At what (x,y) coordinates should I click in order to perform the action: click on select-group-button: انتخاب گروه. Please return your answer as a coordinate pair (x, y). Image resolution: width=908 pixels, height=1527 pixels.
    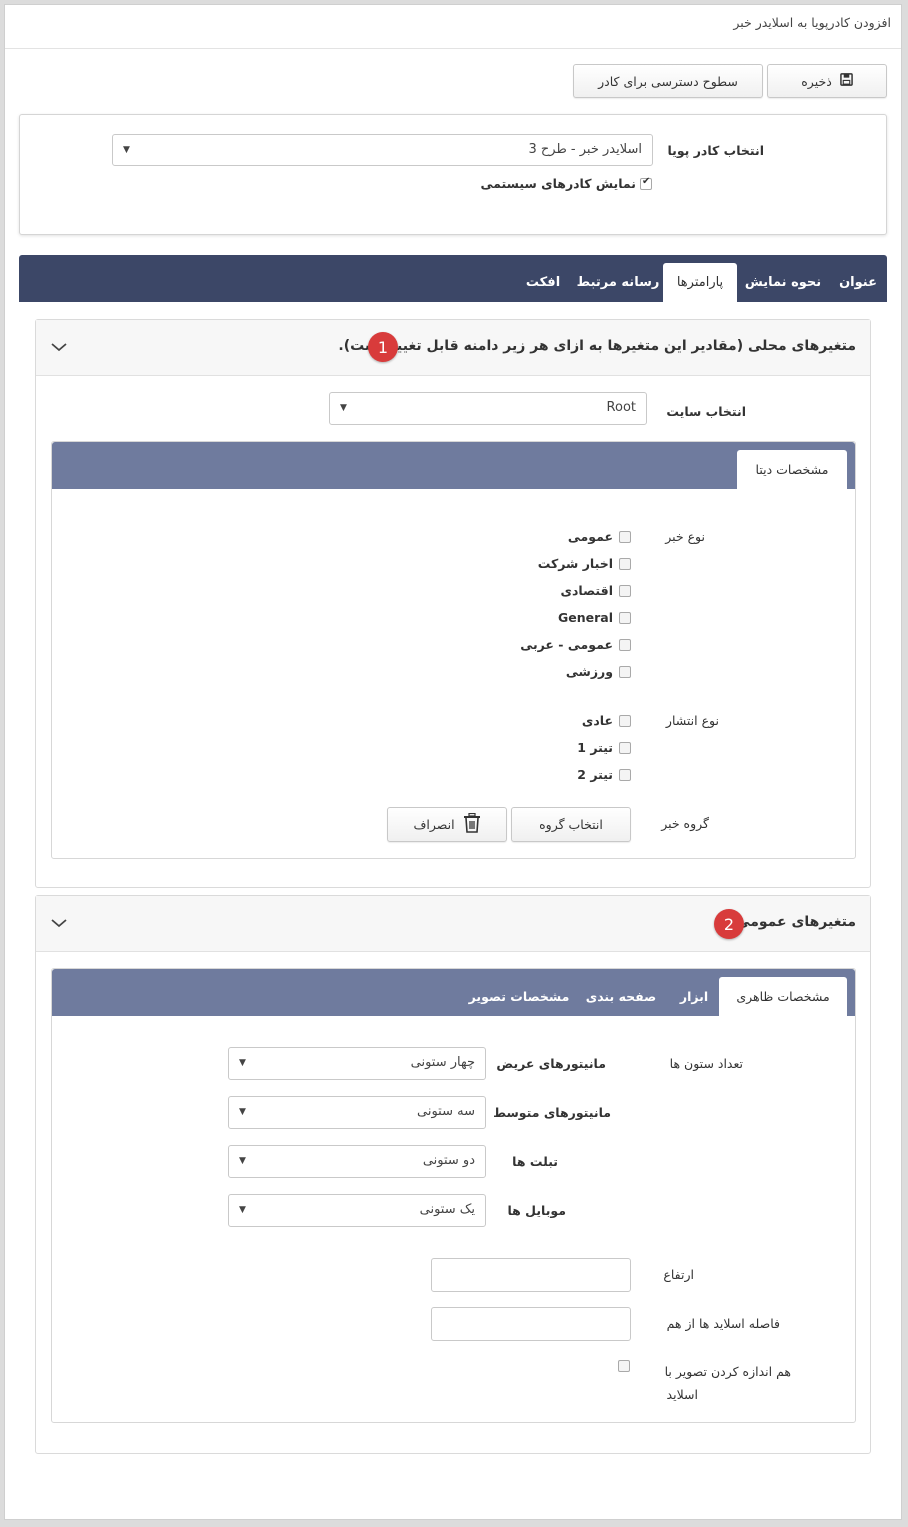
    Looking at the image, I should click on (571, 824).